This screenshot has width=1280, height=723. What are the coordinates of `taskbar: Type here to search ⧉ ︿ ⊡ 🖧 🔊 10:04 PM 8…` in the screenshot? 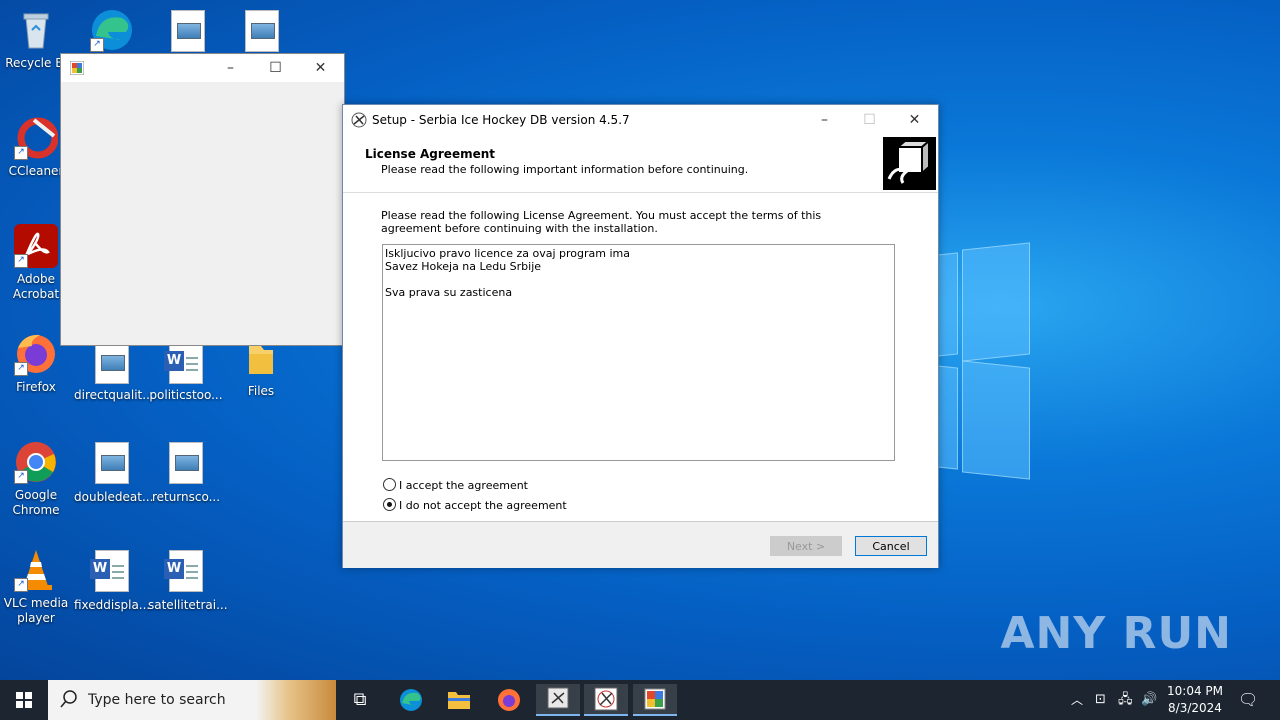 It's located at (640, 700).